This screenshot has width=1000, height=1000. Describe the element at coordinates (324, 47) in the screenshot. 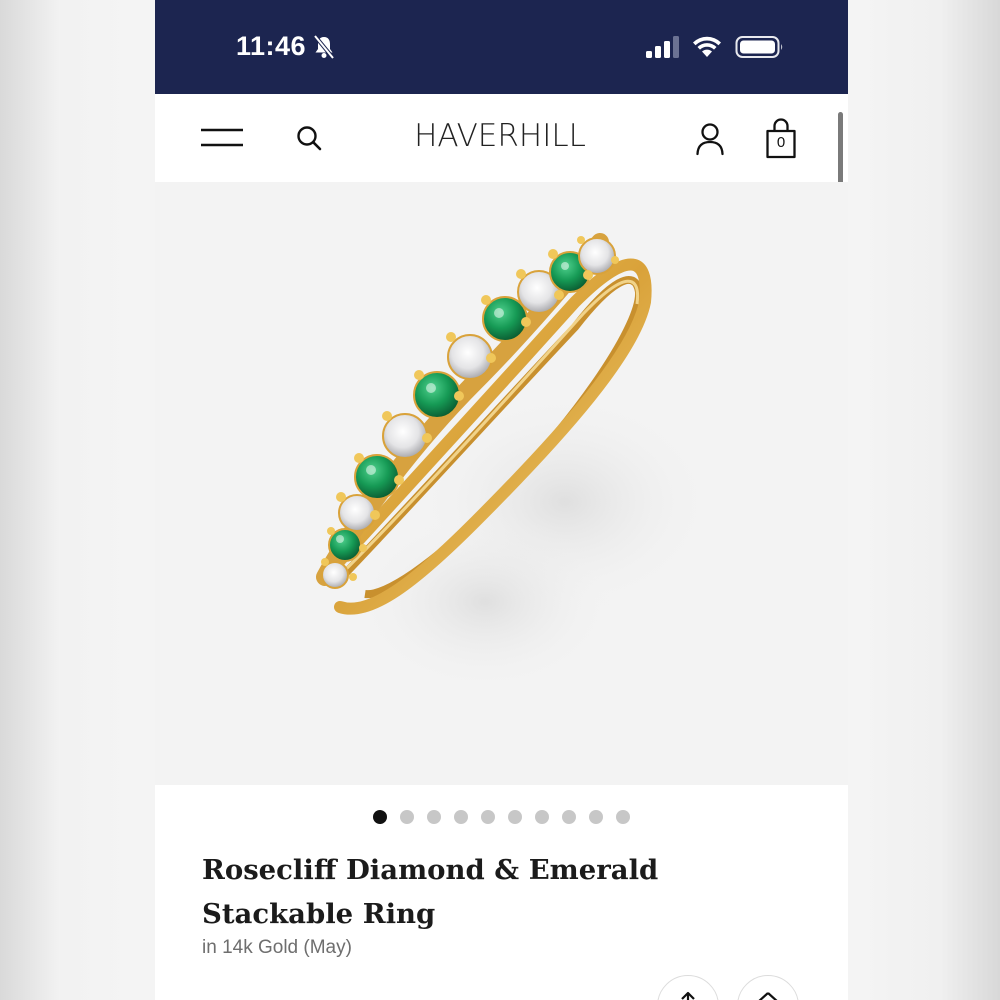

I see `bell-slash-icon` at that location.